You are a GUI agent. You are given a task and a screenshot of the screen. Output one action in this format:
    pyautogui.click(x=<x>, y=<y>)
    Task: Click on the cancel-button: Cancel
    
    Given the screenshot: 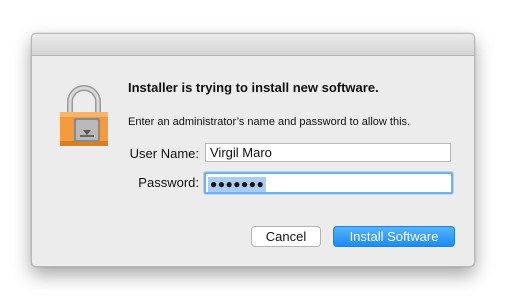 What is the action you would take?
    pyautogui.click(x=286, y=236)
    